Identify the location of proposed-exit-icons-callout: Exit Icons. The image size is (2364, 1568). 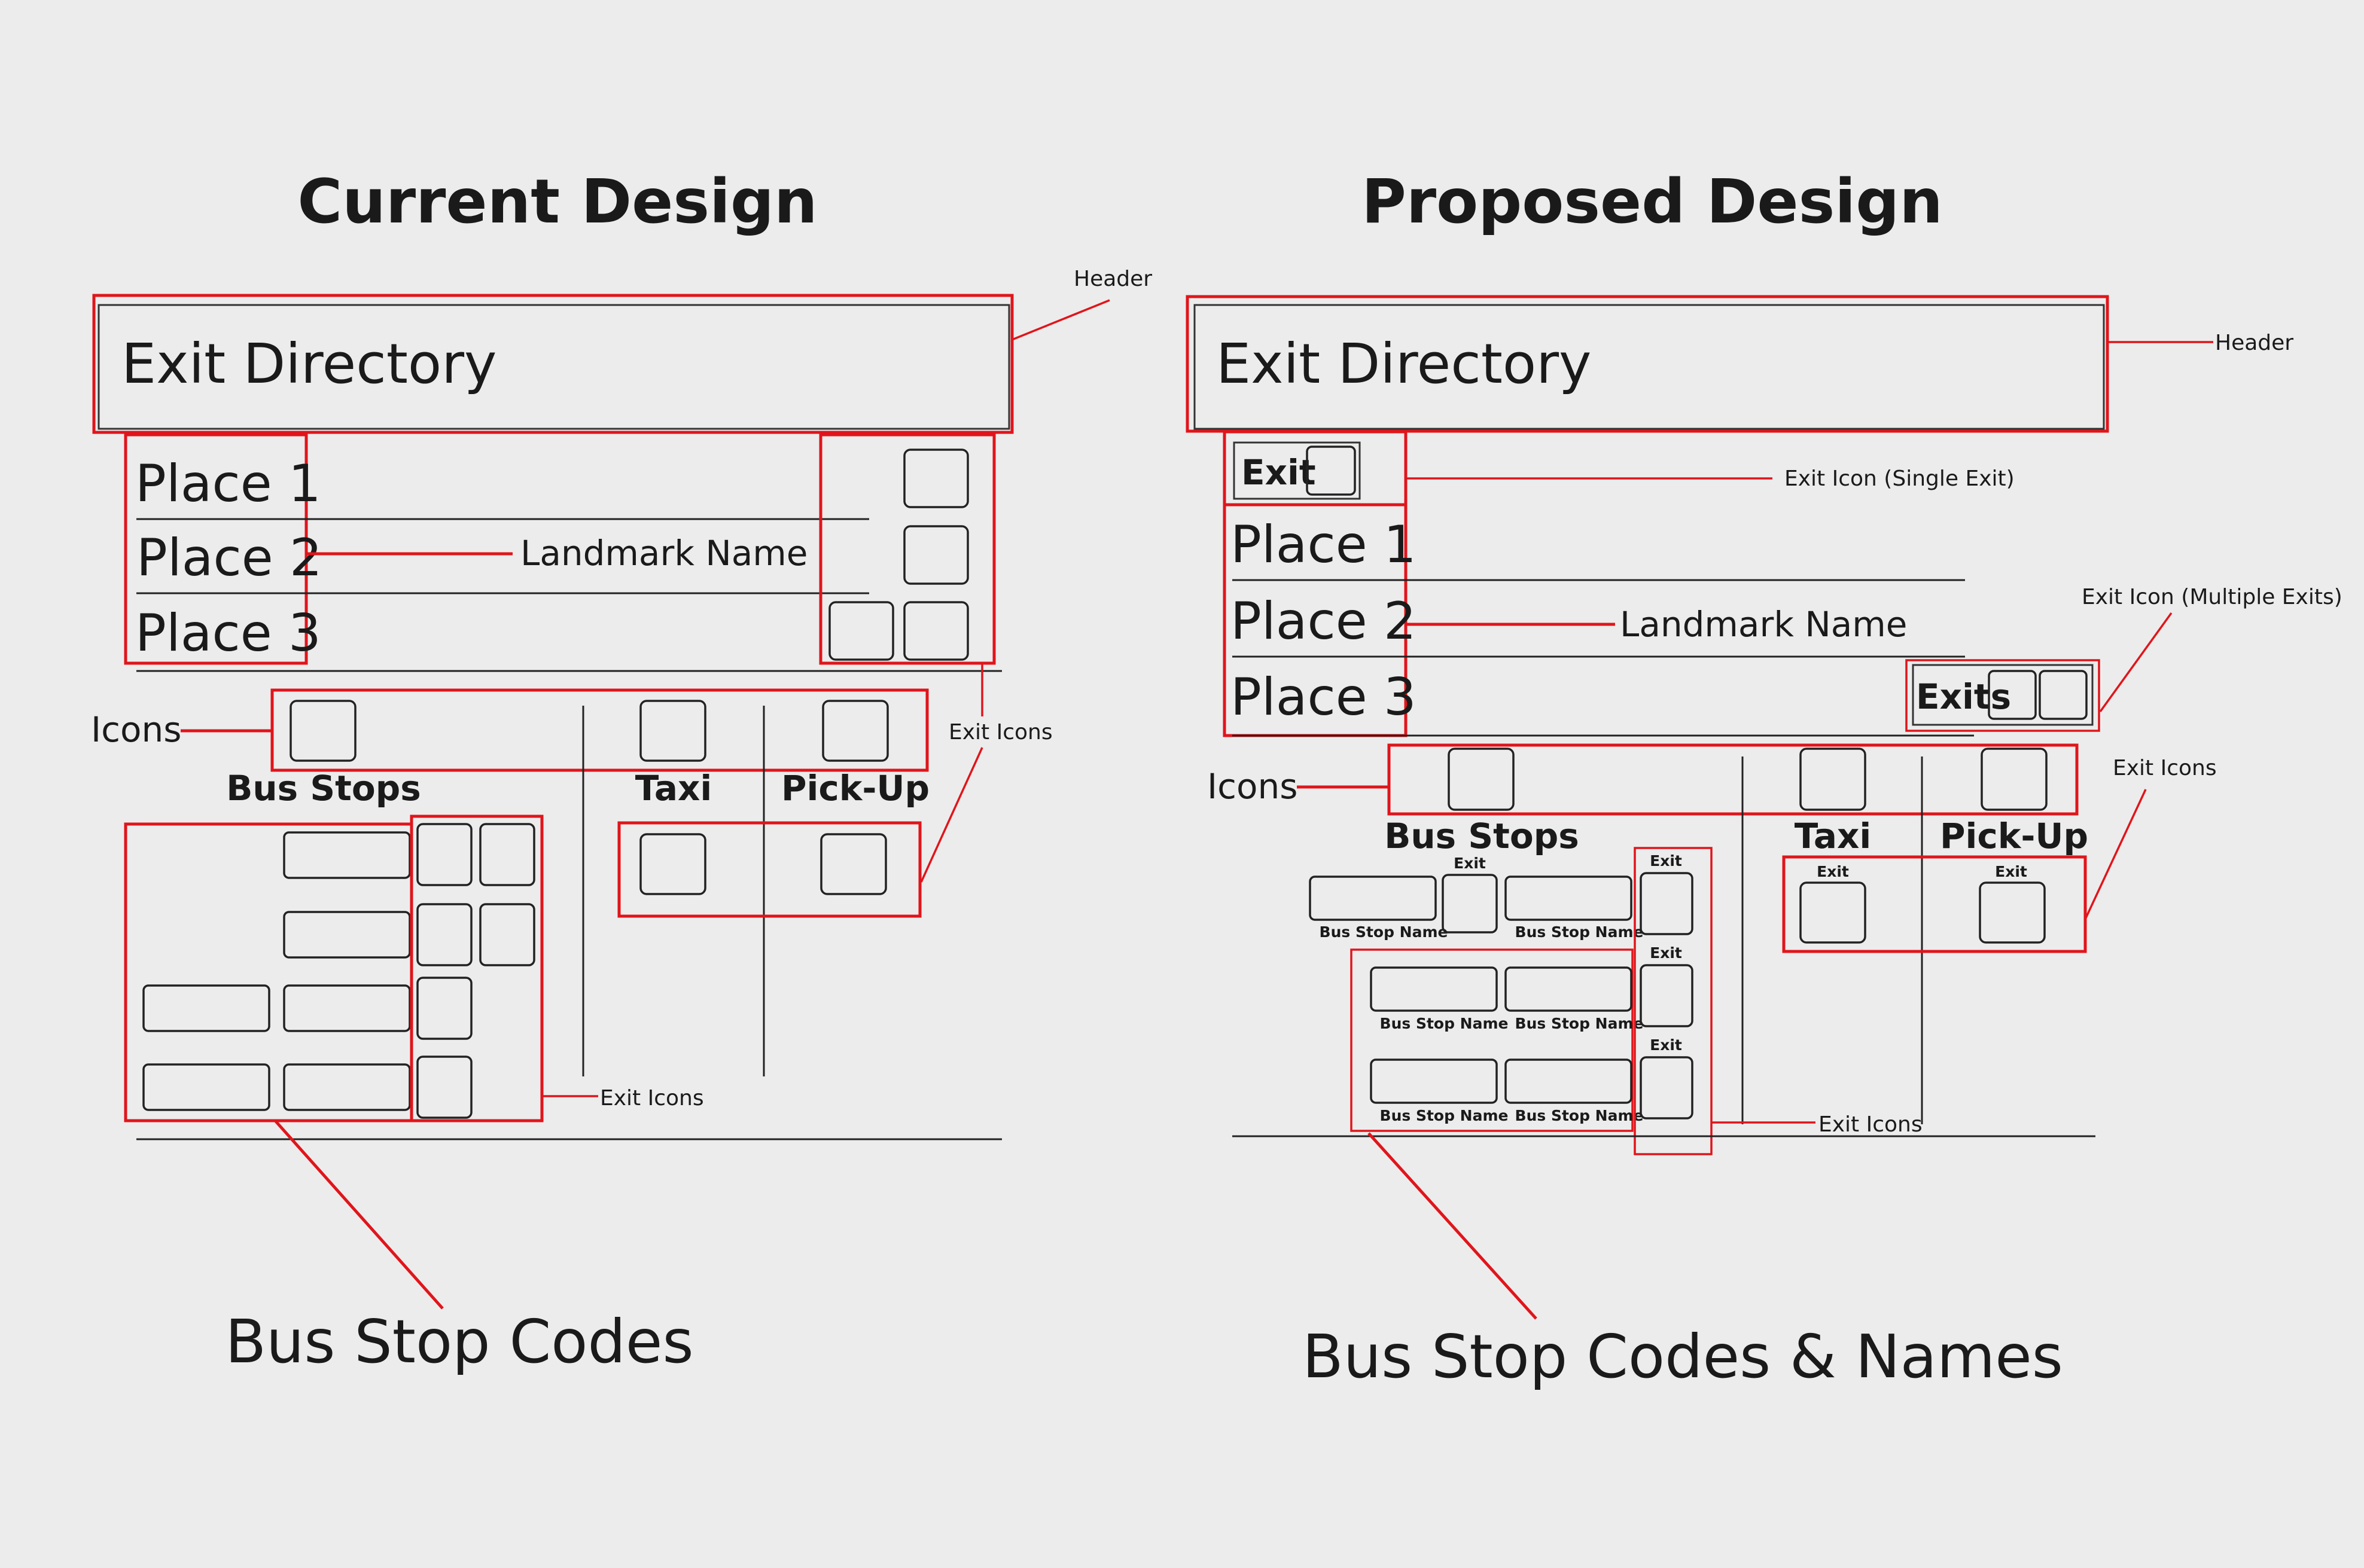
(2165, 768).